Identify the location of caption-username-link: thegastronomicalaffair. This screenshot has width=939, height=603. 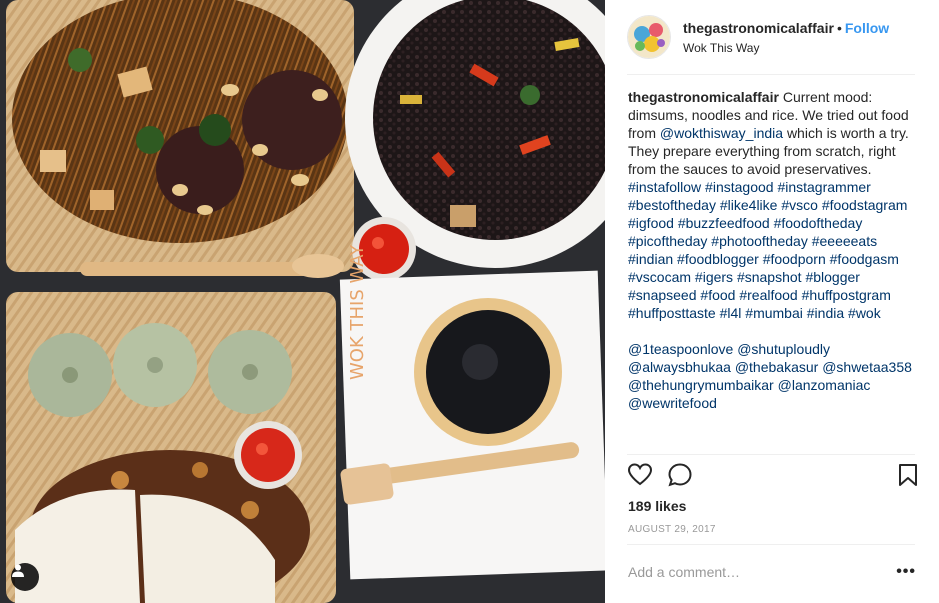
(703, 97).